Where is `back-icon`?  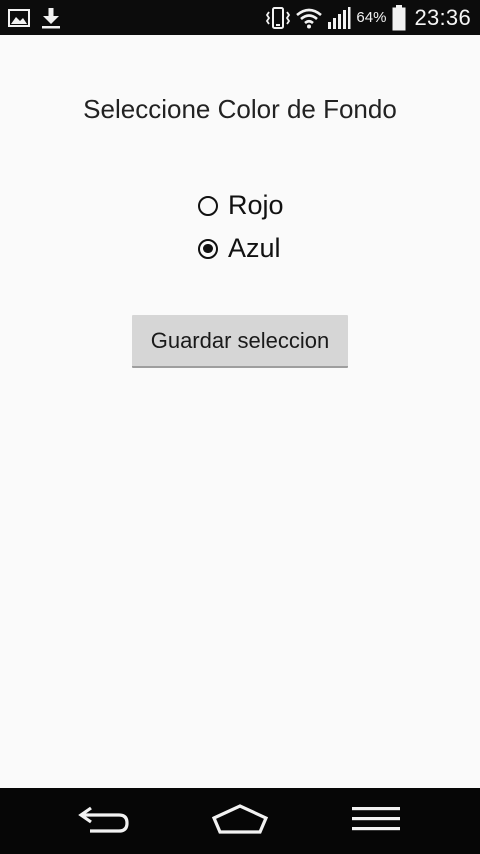 back-icon is located at coordinates (104, 821).